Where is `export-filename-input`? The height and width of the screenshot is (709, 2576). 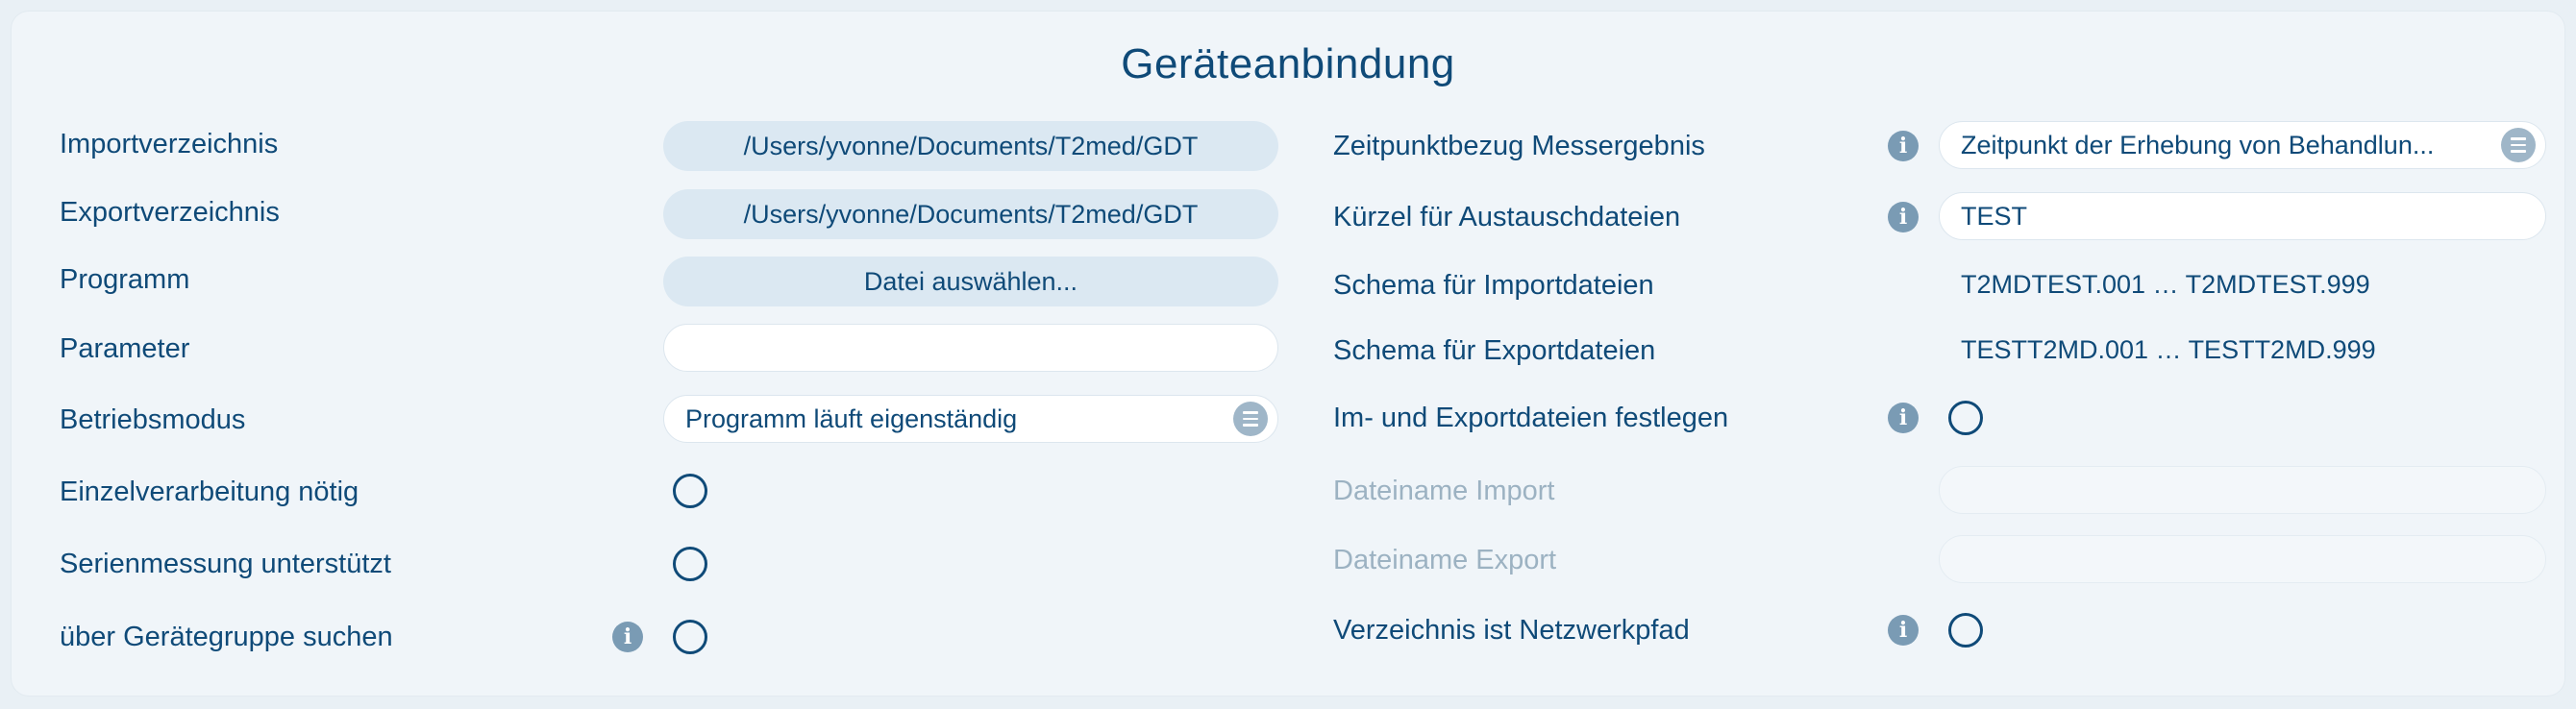
export-filename-input is located at coordinates (2242, 559).